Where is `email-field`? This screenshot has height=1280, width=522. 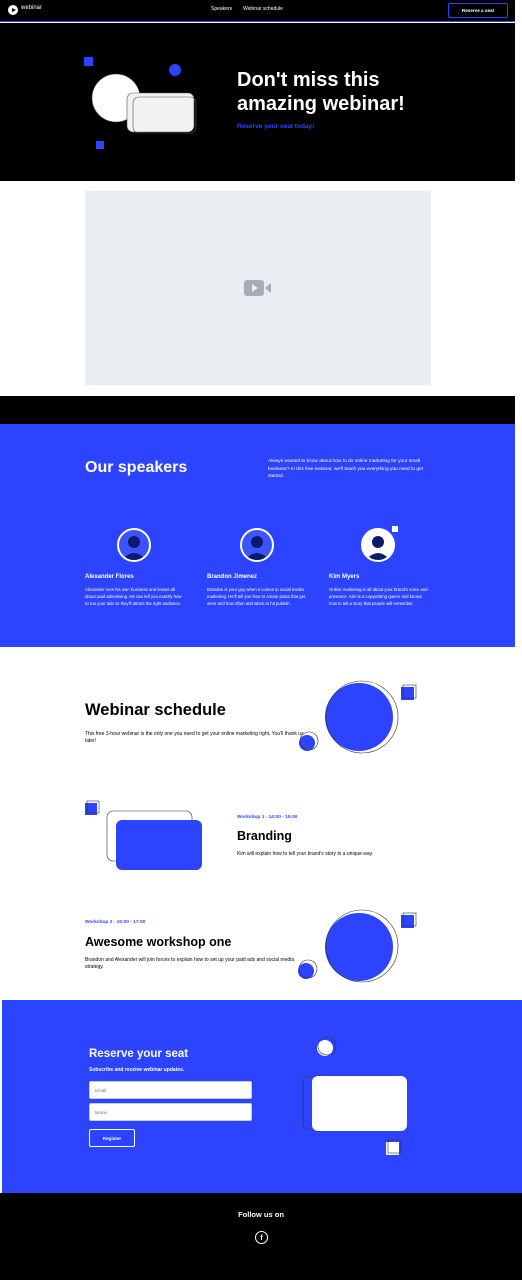 email-field is located at coordinates (170, 1090).